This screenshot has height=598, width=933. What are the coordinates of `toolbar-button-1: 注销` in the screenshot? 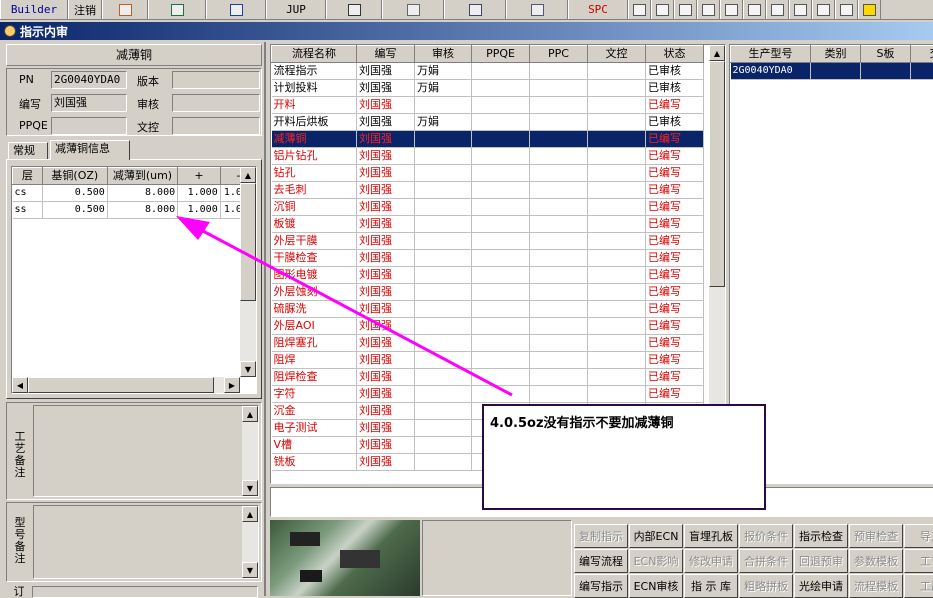 It's located at (85, 9).